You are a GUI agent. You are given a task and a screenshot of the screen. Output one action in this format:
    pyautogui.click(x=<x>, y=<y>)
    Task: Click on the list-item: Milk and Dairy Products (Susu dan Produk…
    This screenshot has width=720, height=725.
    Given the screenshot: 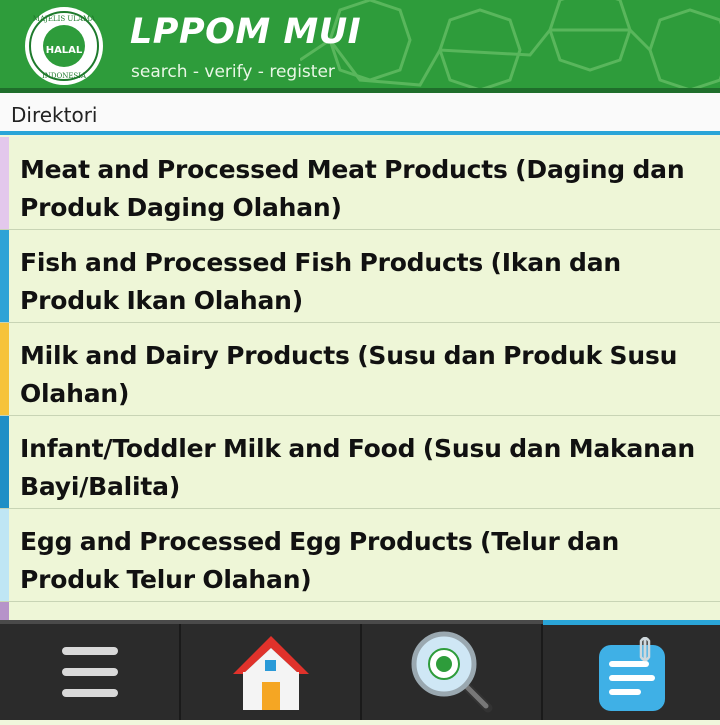 What is the action you would take?
    pyautogui.click(x=360, y=369)
    